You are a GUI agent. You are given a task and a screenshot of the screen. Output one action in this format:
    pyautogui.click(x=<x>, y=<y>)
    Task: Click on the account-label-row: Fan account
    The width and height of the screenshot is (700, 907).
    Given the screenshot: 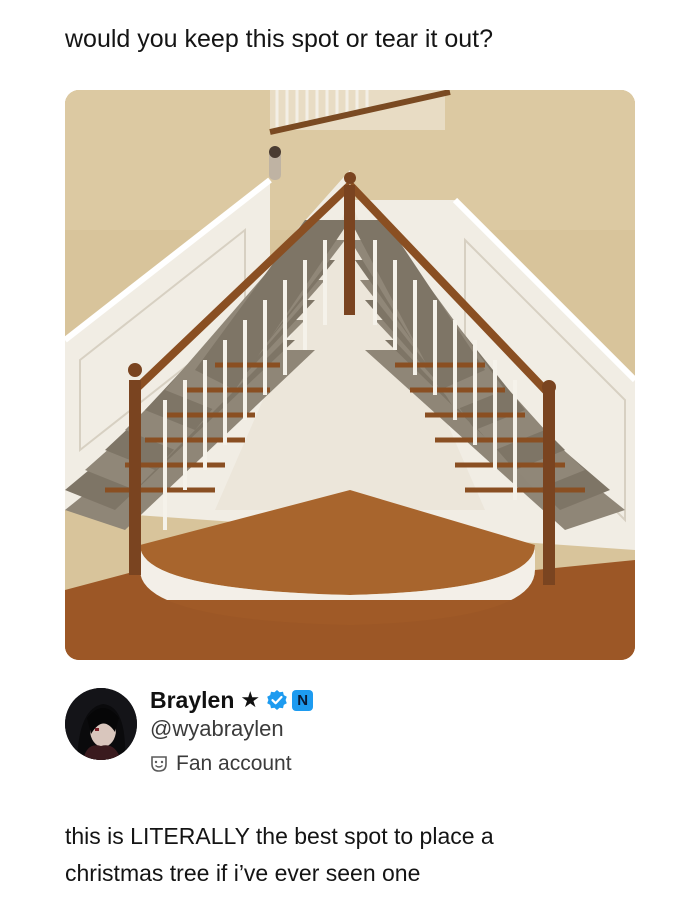 What is the action you would take?
    pyautogui.click(x=221, y=764)
    